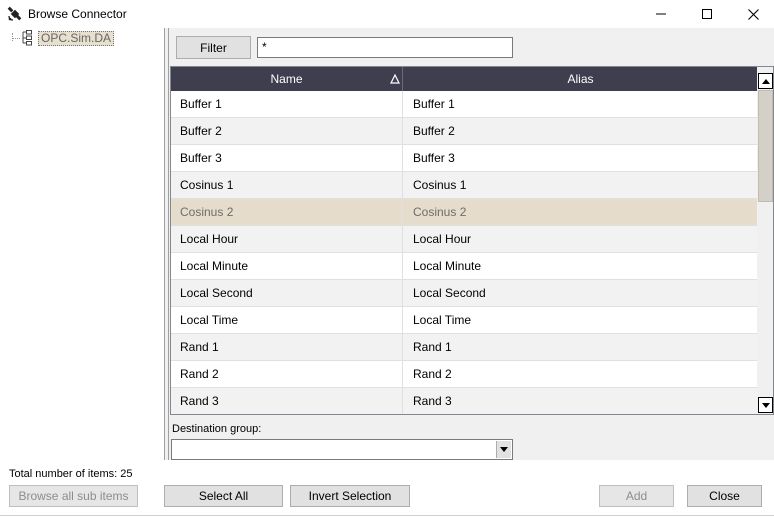  I want to click on cell-name: Buffer 1, so click(287, 104).